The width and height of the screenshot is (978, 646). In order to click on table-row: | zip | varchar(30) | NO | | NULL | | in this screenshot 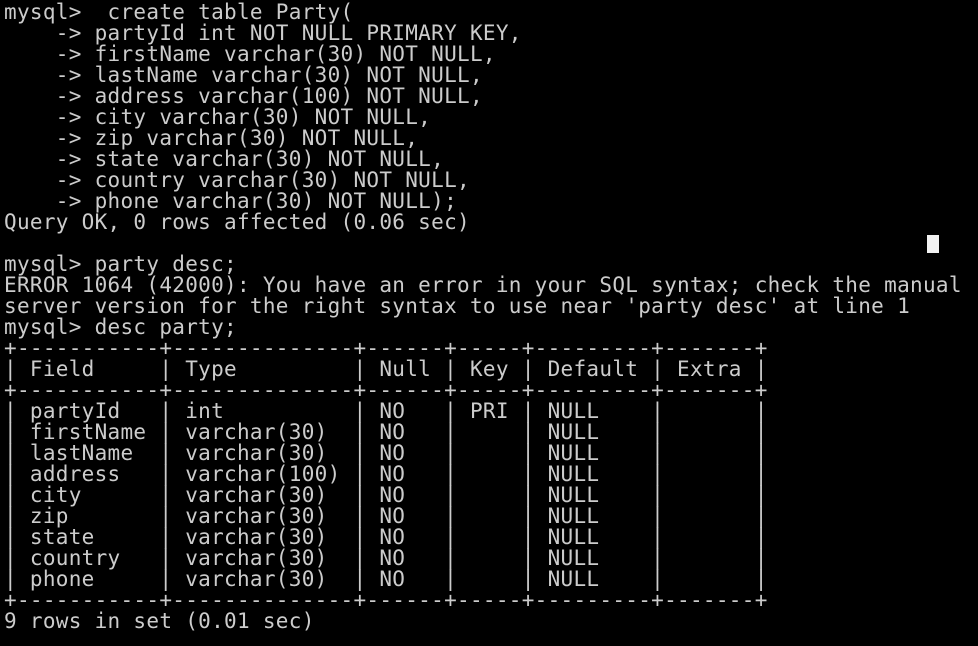, I will do `click(386, 516)`.